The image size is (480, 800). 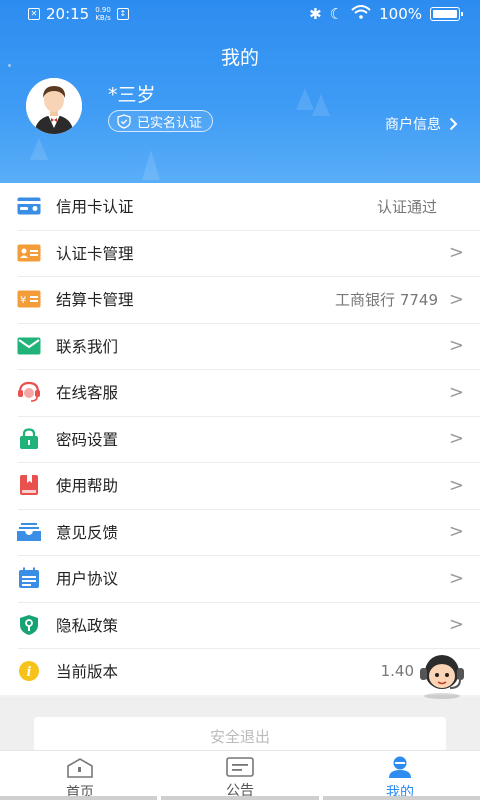 I want to click on logout-area: 安全退出, so click(x=240, y=727).